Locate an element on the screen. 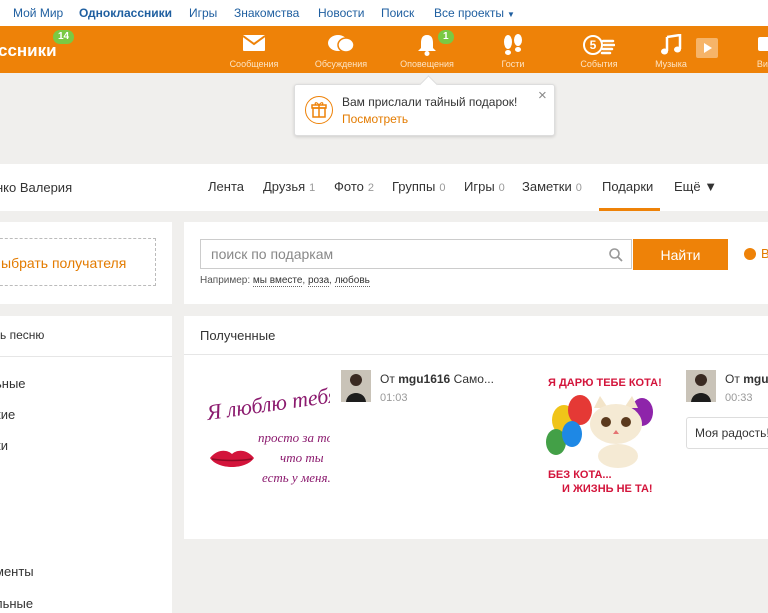  category-item: ьные is located at coordinates (13, 383).